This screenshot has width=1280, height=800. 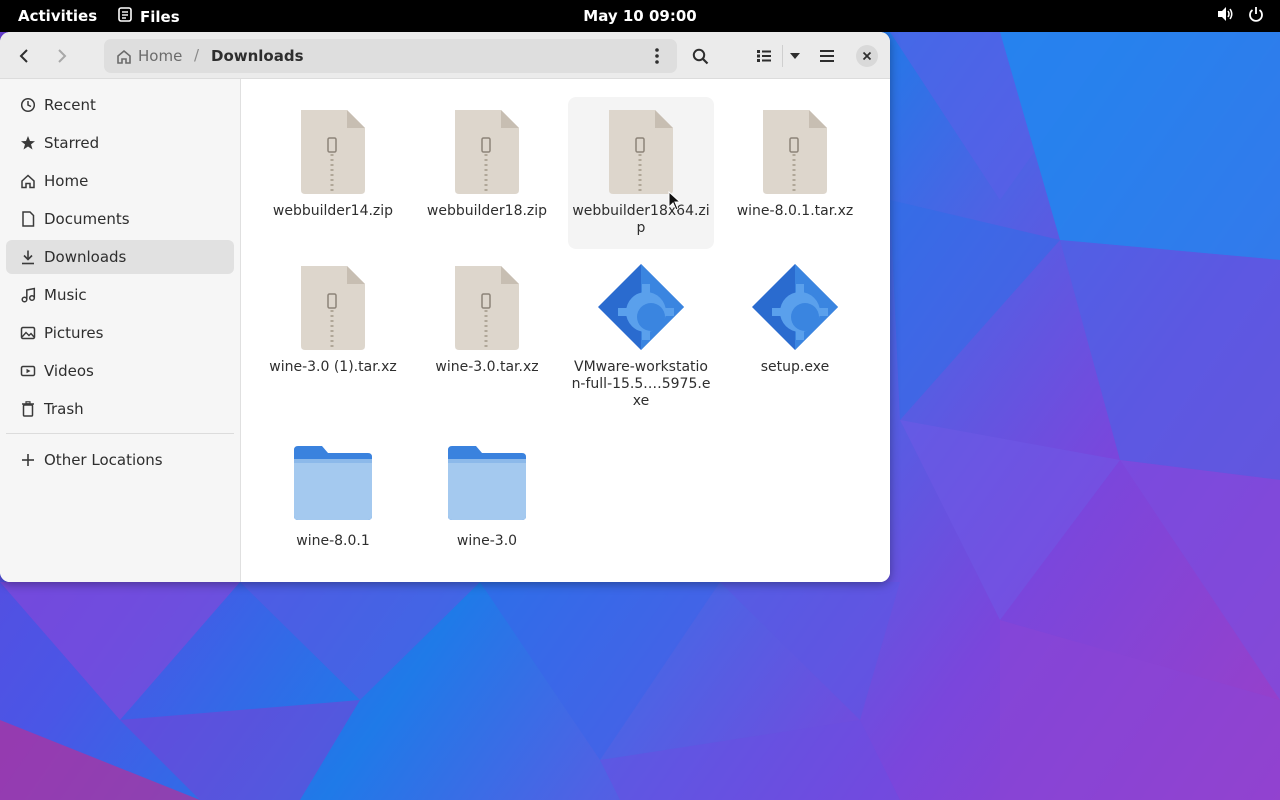 What do you see at coordinates (70, 105) in the screenshot?
I see `sidebar-item-label: Recent` at bounding box center [70, 105].